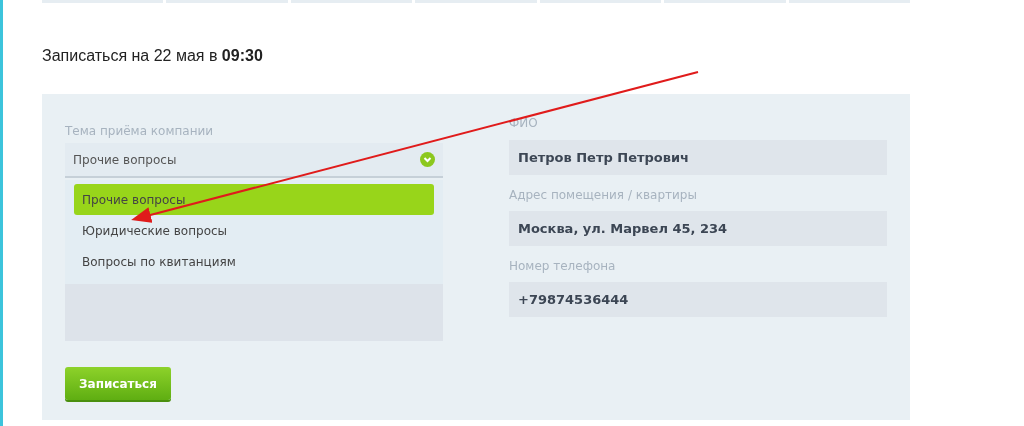 The height and width of the screenshot is (426, 1024). I want to click on text-field: Петров Петр Петрович, so click(698, 157).